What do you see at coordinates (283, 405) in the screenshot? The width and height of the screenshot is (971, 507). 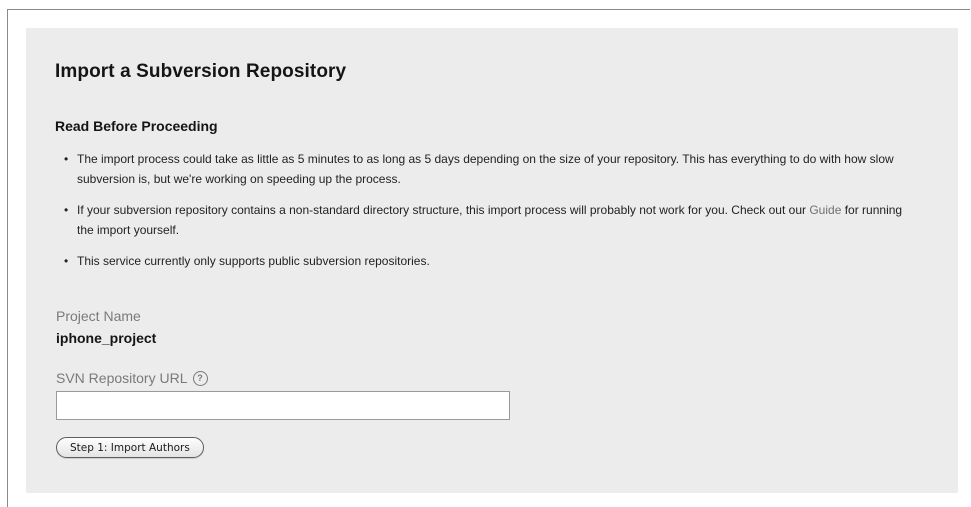 I see `svn-url-input` at bounding box center [283, 405].